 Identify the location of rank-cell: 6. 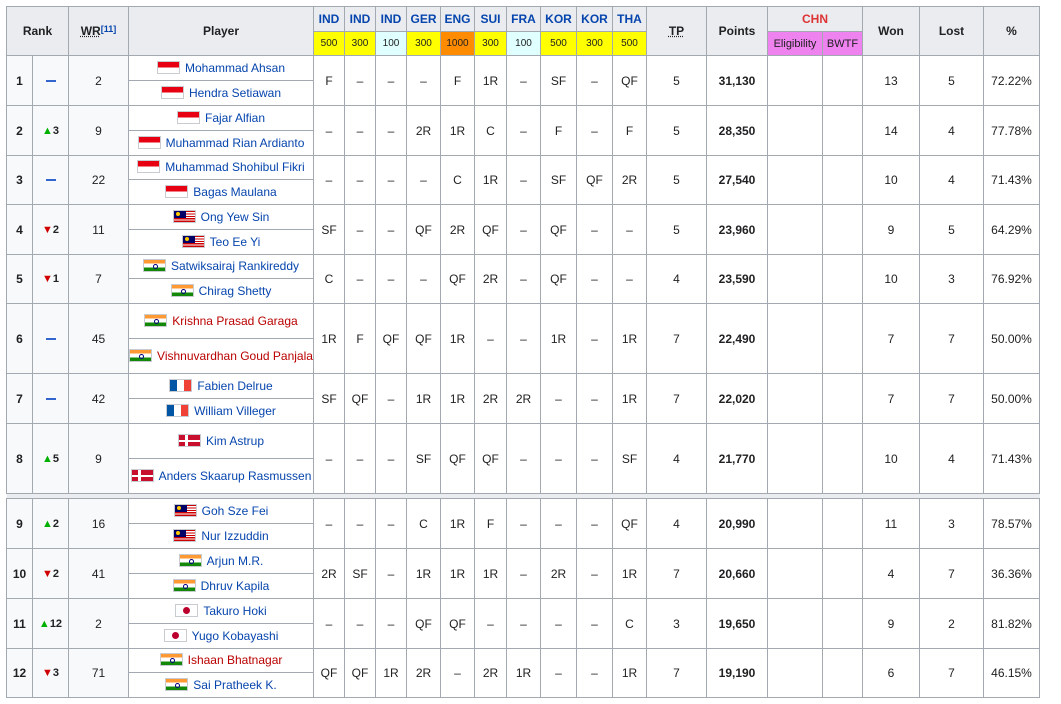
(19, 338).